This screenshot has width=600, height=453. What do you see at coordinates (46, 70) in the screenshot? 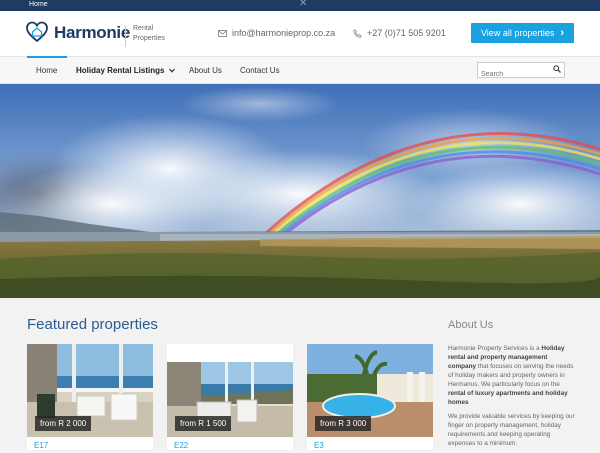
I see `nav-home: Home` at bounding box center [46, 70].